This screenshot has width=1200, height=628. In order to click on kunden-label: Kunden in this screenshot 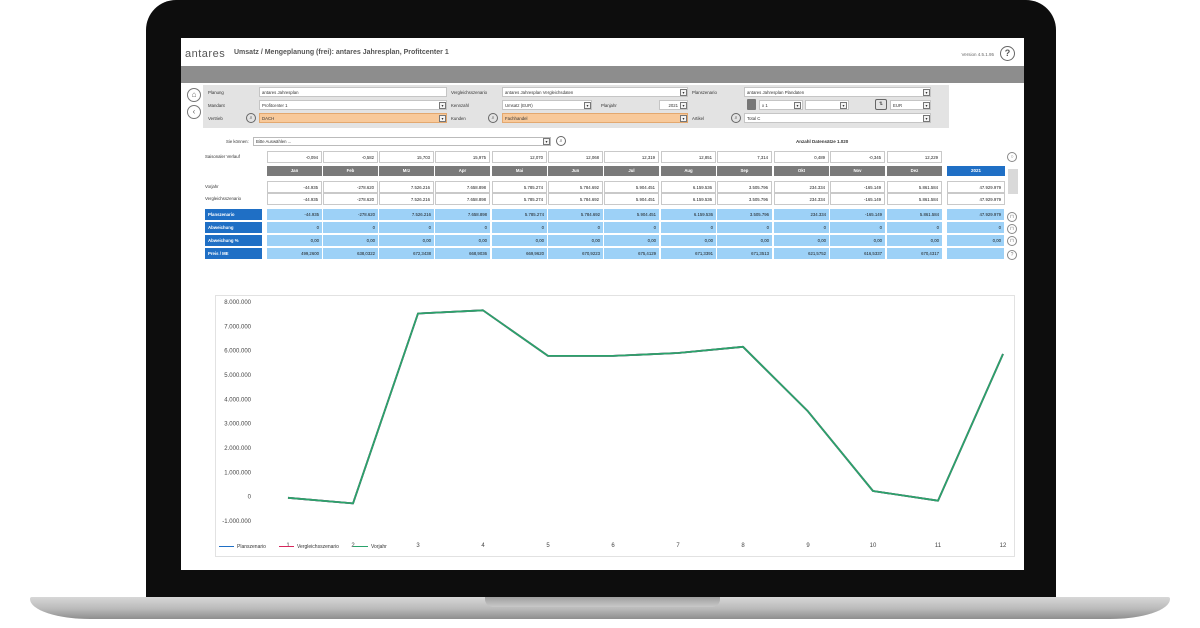, I will do `click(458, 118)`.